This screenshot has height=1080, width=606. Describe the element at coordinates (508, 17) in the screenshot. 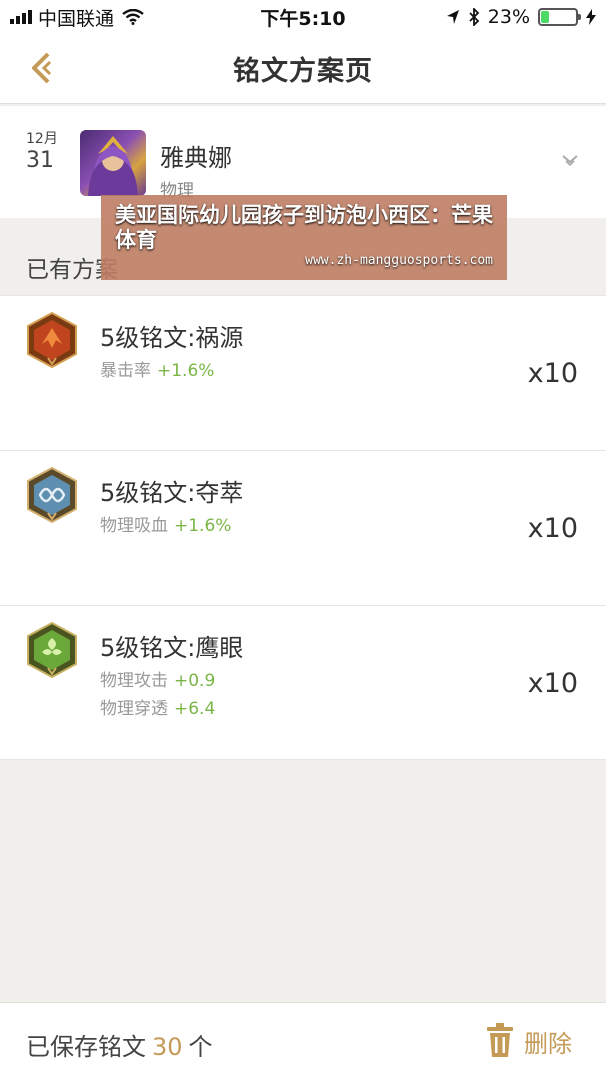

I see `battery-percent: 23%` at that location.